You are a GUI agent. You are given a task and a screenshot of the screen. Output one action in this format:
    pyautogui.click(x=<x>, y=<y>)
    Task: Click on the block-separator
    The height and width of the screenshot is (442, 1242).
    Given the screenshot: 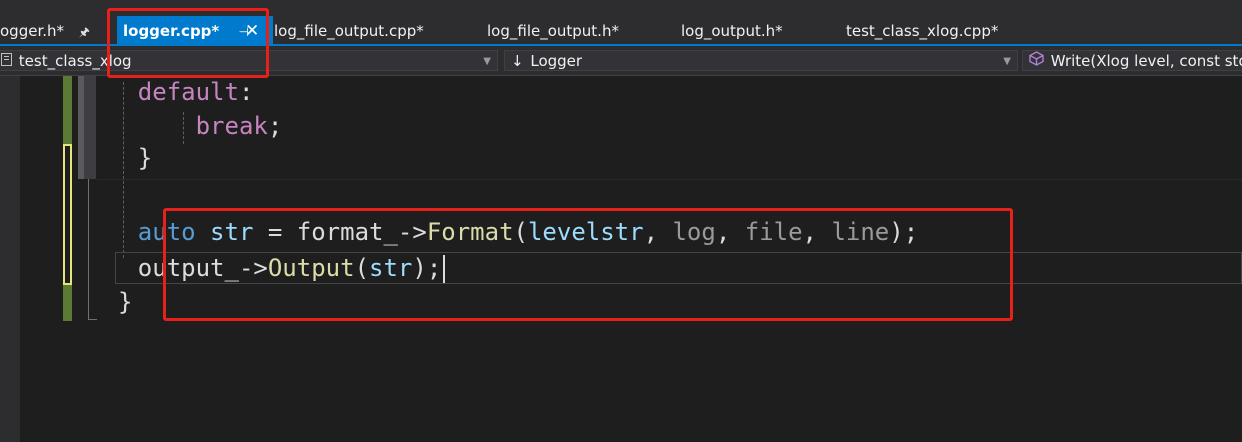 What is the action you would take?
    pyautogui.click(x=669, y=179)
    